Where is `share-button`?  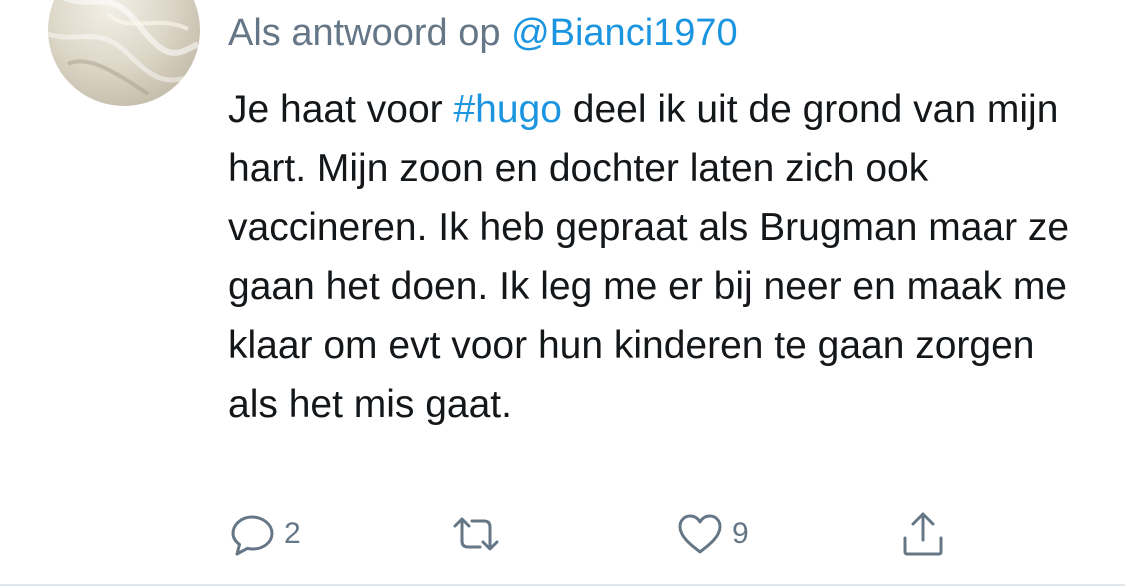
share-button is located at coordinates (923, 534).